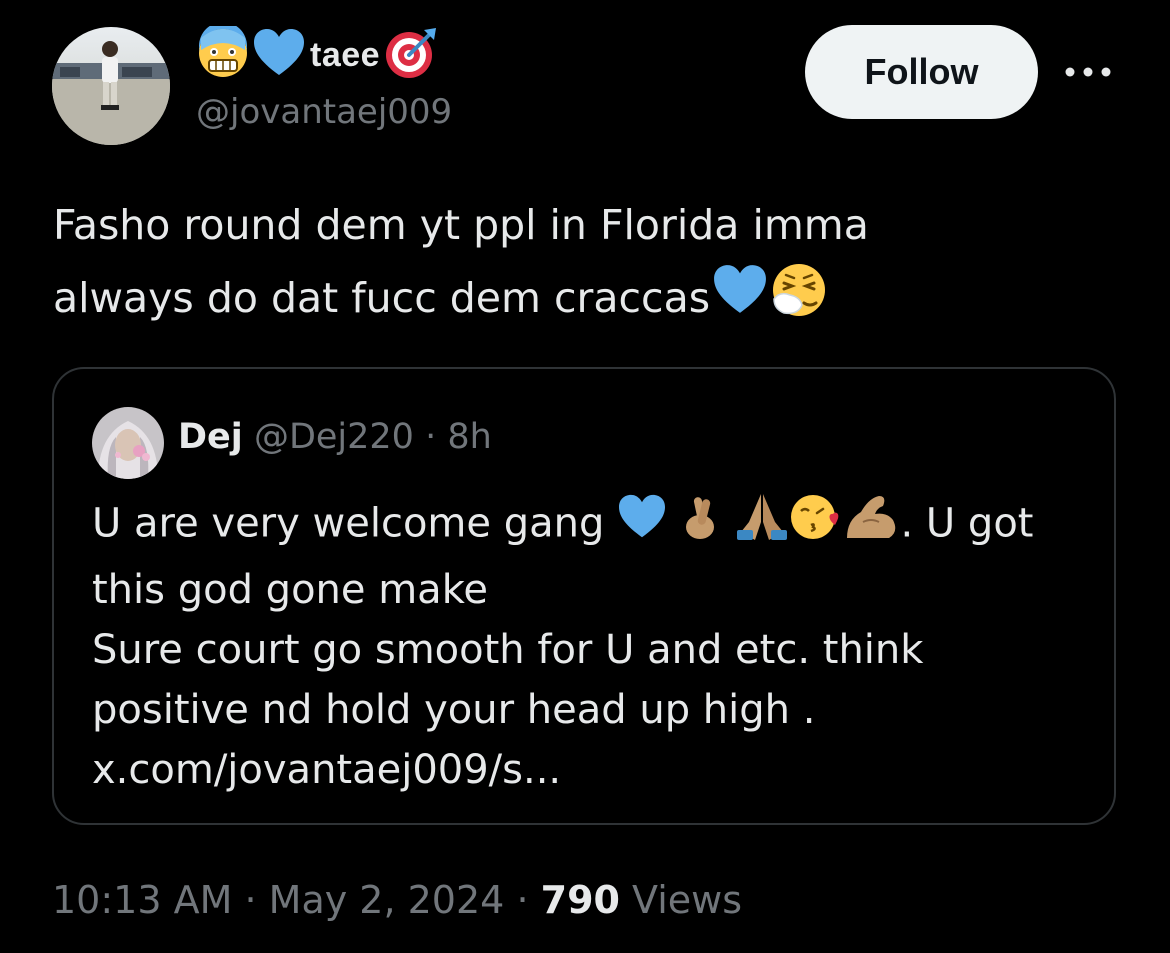 This screenshot has width=1170, height=953. I want to click on author-handle: @jovantaej009, so click(324, 112).